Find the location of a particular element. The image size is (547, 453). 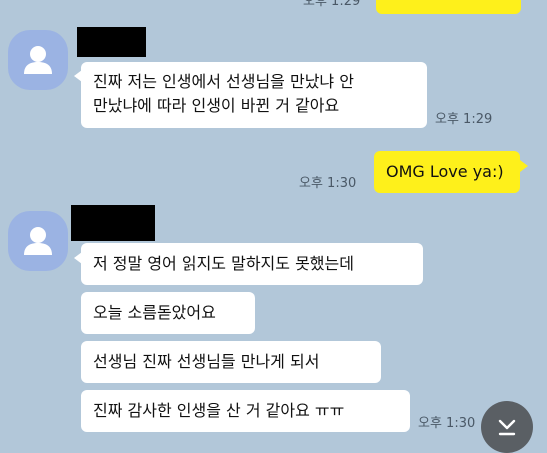

chevron-down-to-bottom-icon is located at coordinates (507, 427).